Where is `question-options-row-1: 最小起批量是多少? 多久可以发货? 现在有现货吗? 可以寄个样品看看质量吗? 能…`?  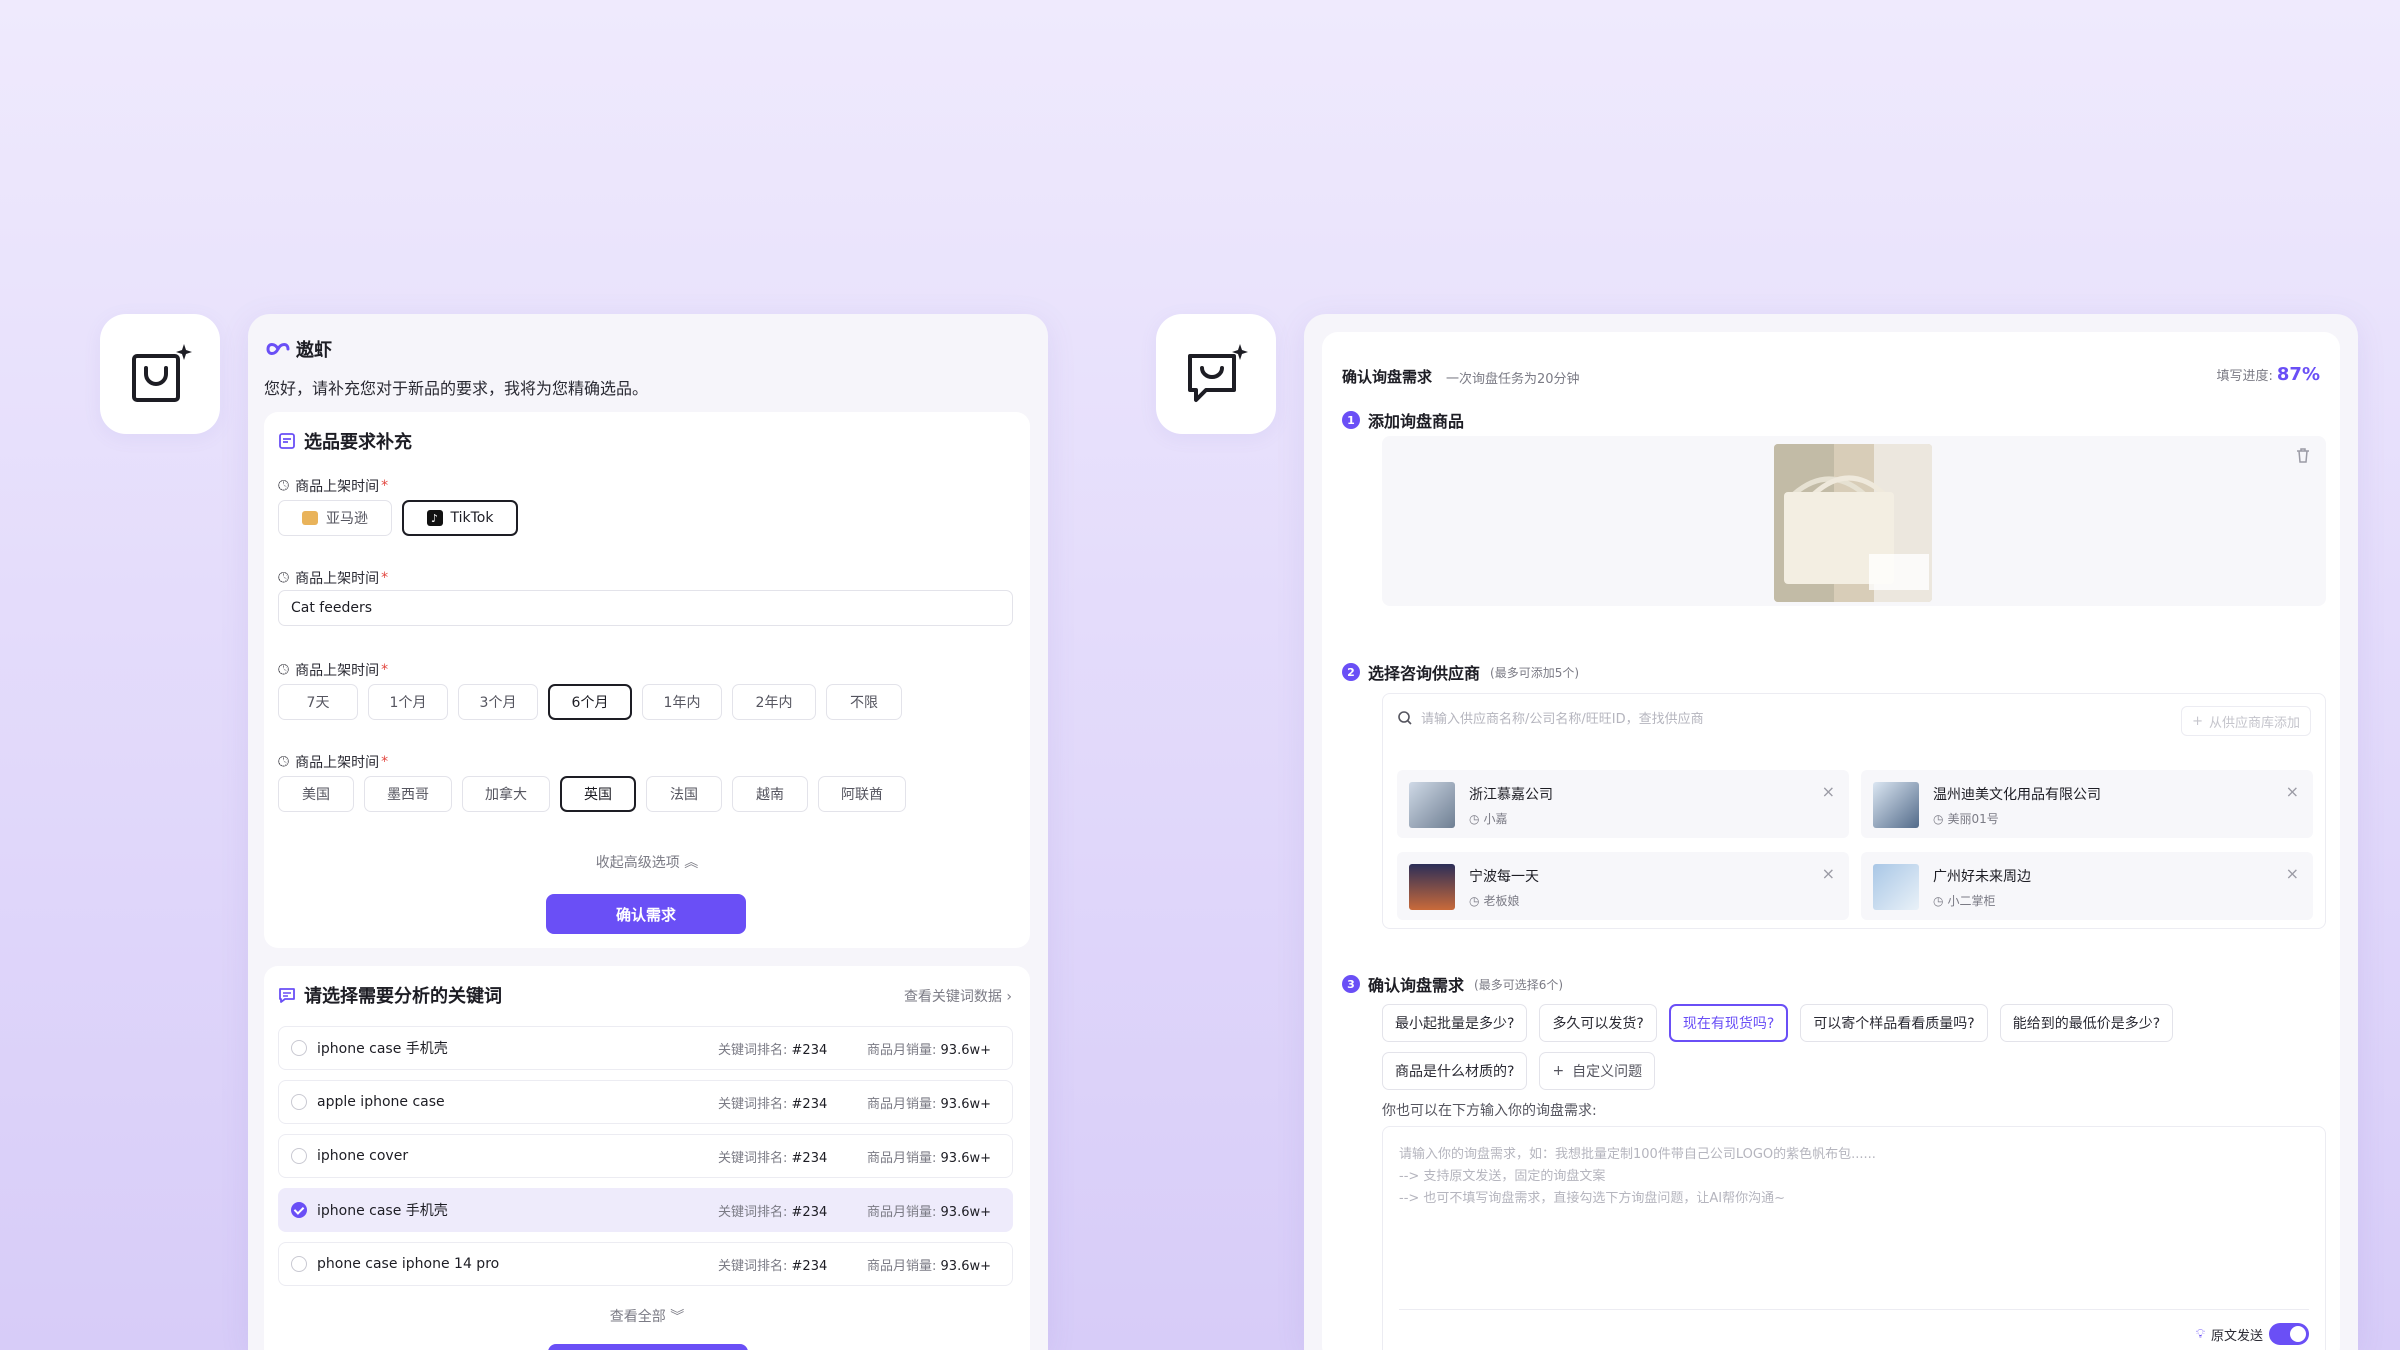
question-options-row-1: 最小起批量是多少? 多久可以发货? 现在有现货吗? 可以寄个样品看看质量吗? 能… is located at coordinates (1778, 1023).